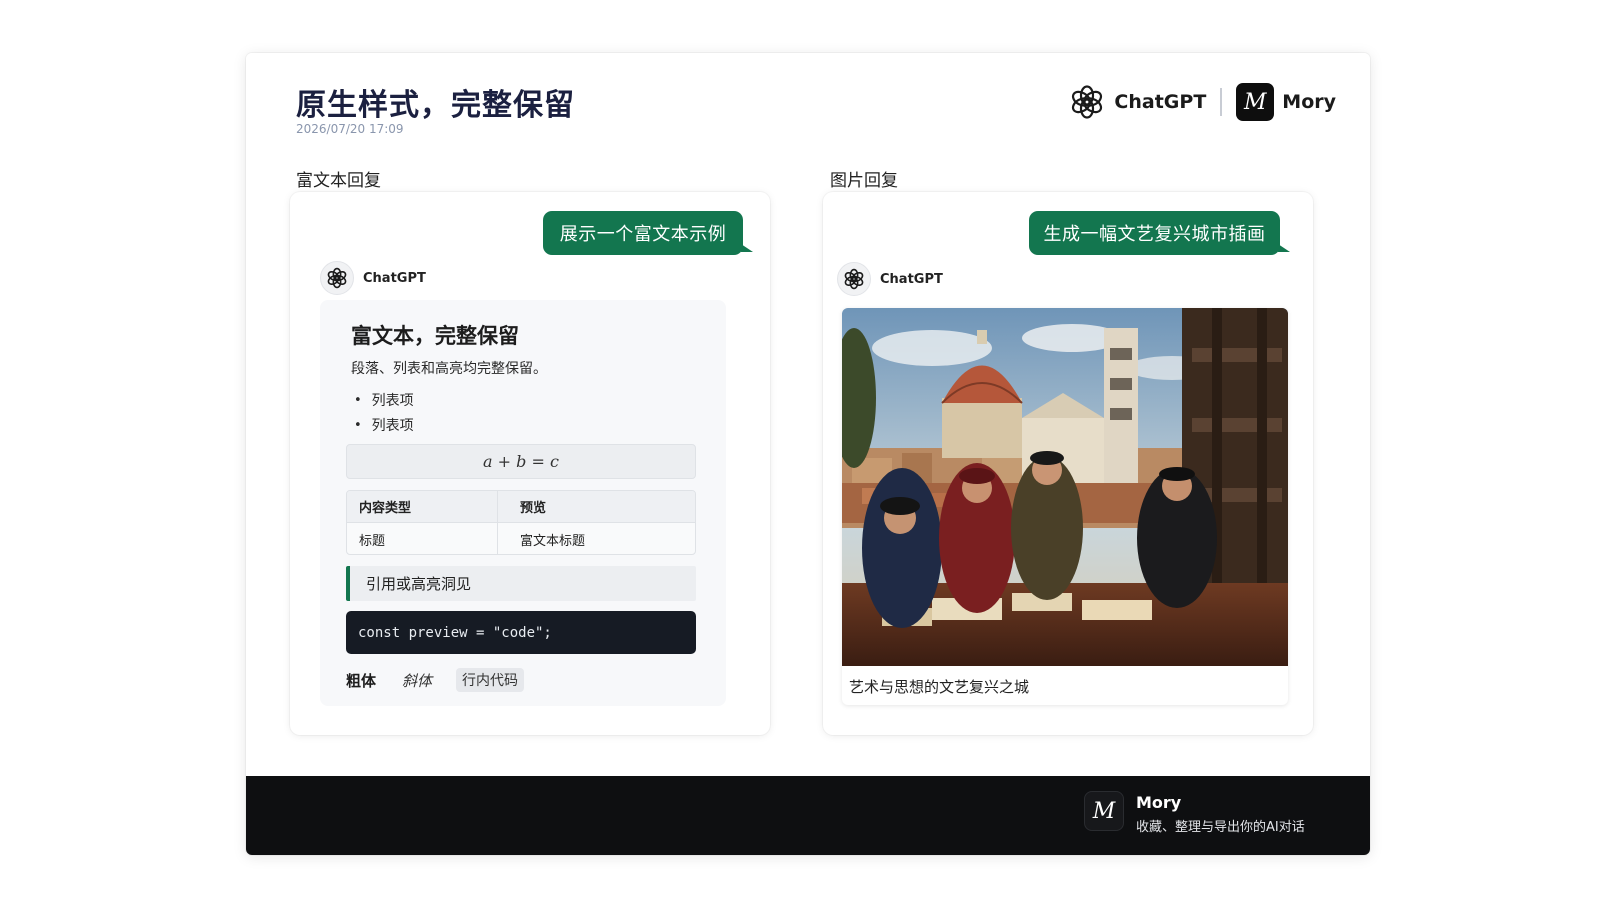 This screenshot has height=900, width=1600. I want to click on table-header-row: 内容类型 预览, so click(521, 507).